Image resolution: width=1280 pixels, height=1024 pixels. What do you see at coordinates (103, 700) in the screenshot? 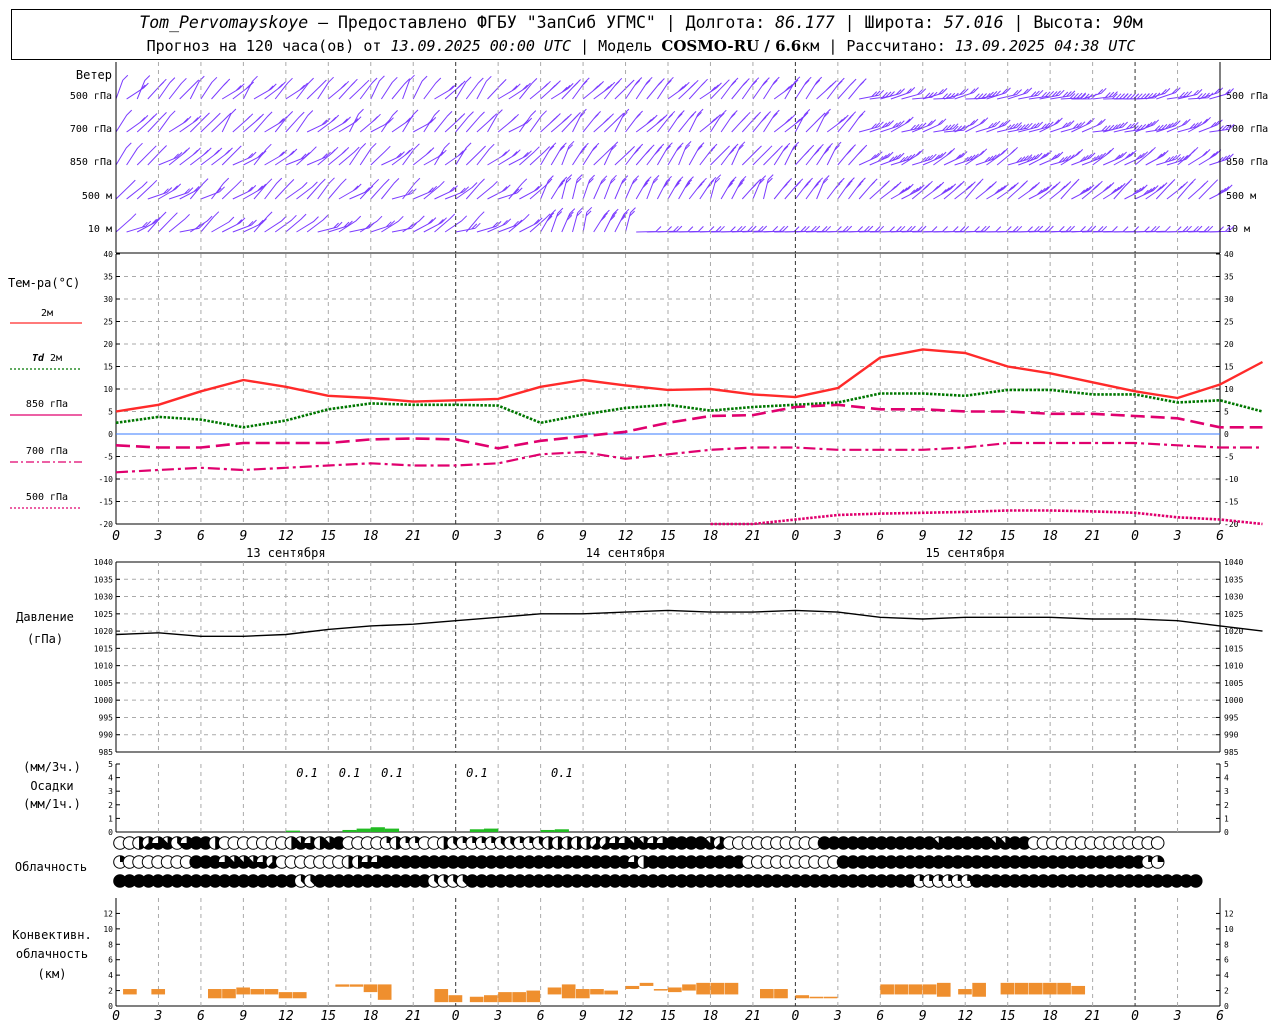
I see `y-tick-label: 1000` at bounding box center [103, 700].